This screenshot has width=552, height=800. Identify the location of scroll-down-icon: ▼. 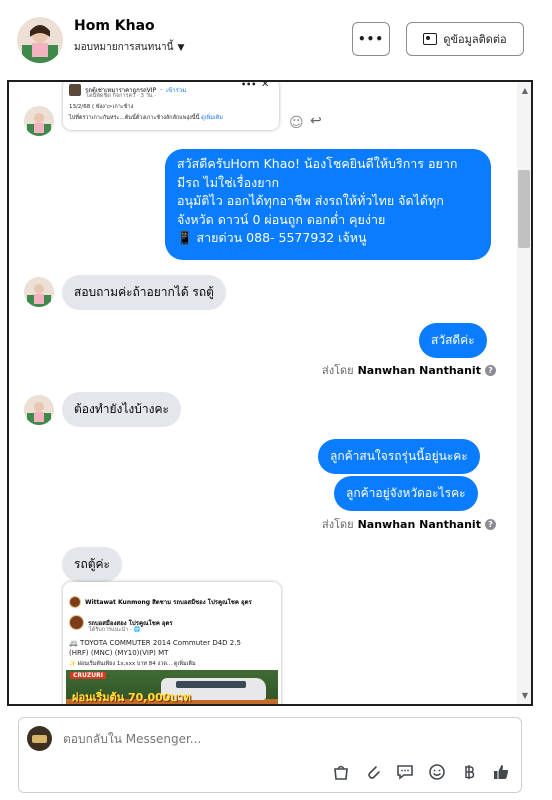
(525, 695).